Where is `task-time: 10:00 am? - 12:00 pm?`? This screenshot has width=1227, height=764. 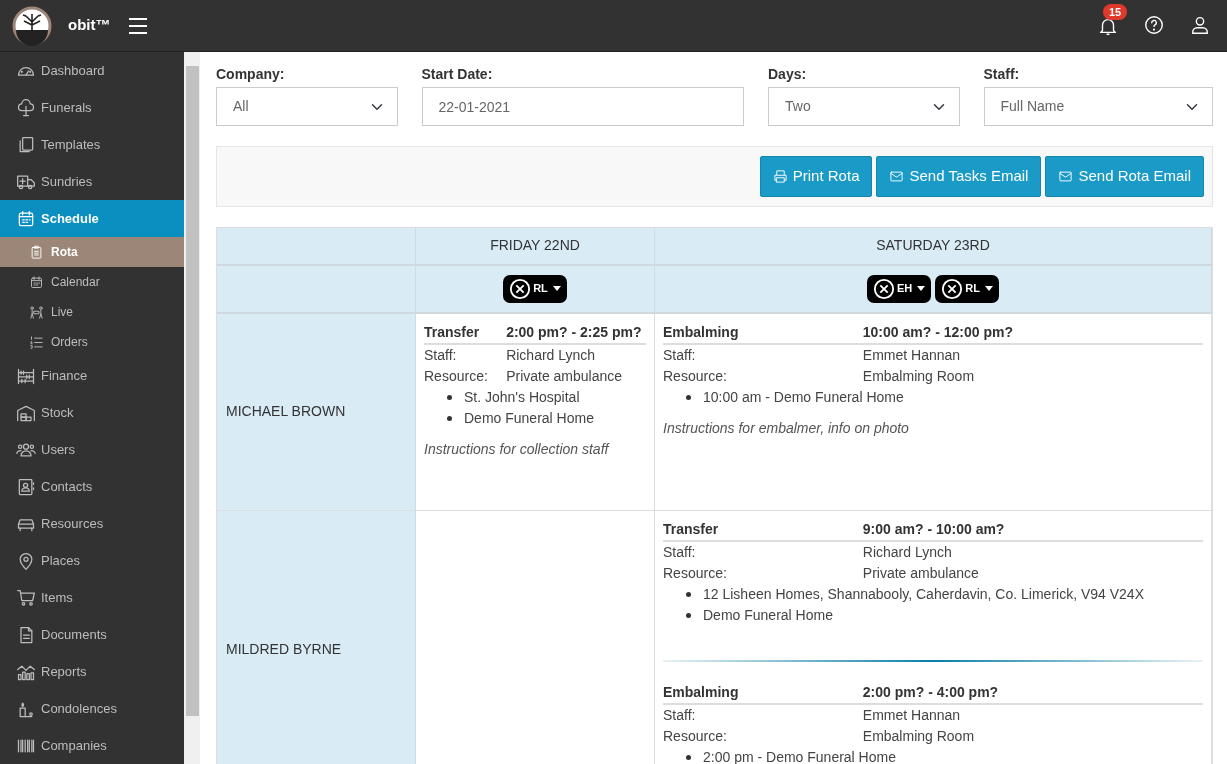 task-time: 10:00 am? - 12:00 pm? is located at coordinates (937, 332).